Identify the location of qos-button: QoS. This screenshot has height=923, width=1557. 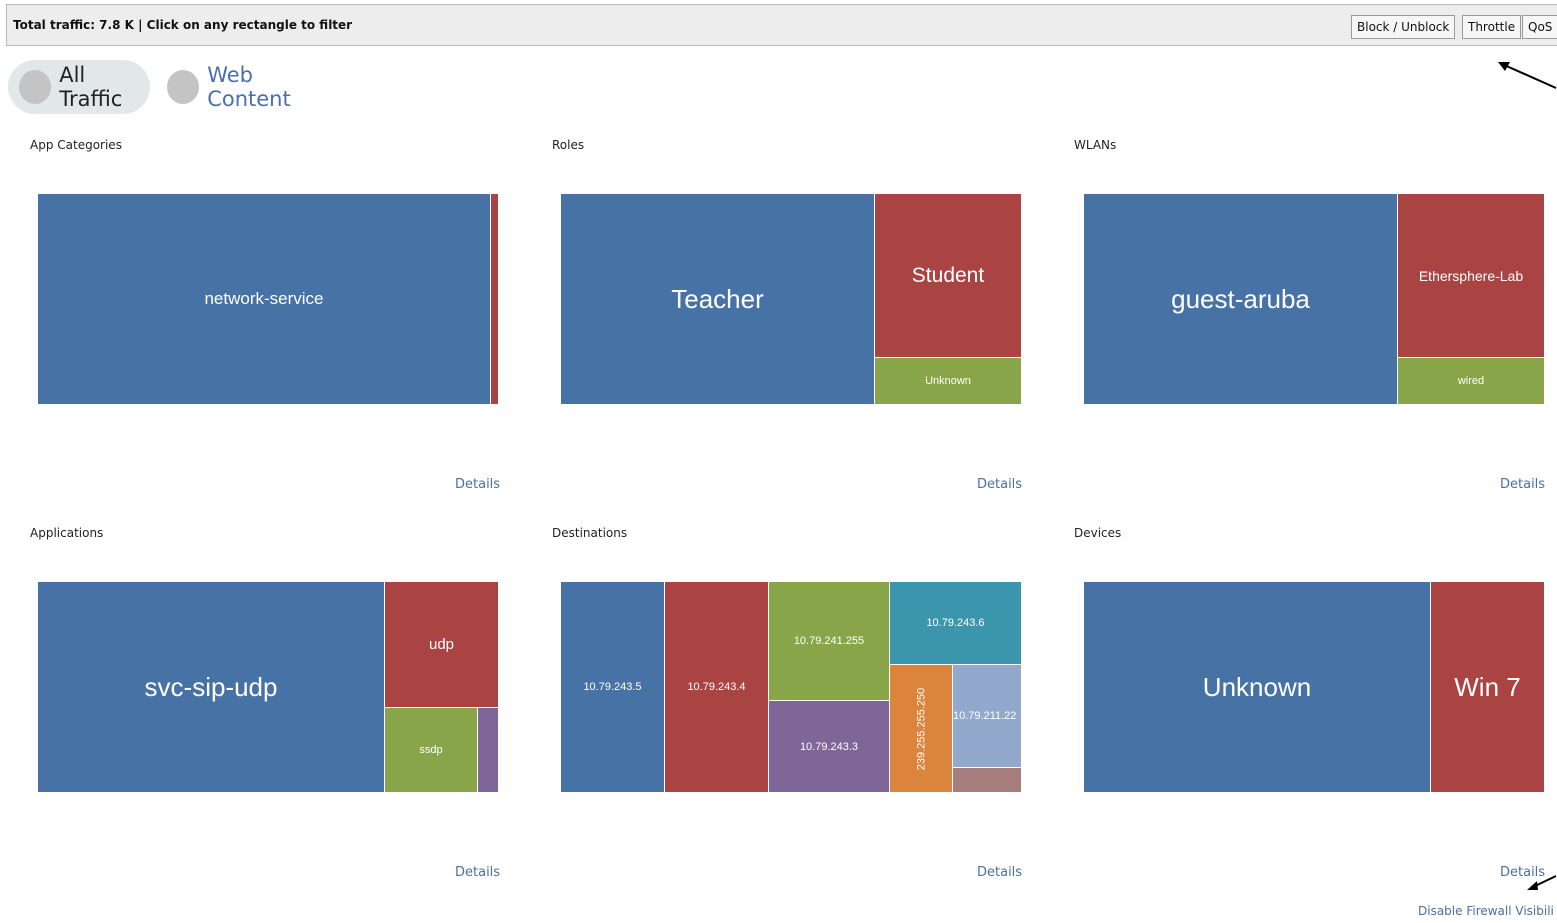
(1539, 27).